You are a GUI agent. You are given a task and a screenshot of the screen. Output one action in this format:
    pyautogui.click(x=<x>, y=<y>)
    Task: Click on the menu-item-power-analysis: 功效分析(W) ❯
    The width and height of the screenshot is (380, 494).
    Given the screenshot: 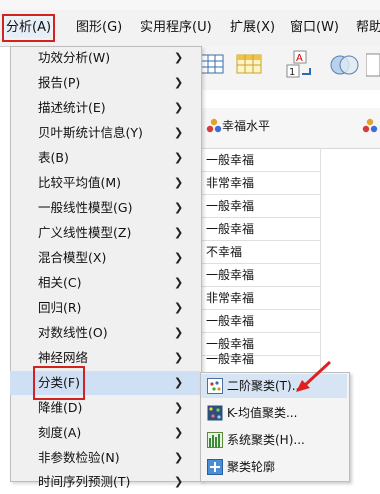 What is the action you would take?
    pyautogui.click(x=105, y=58)
    